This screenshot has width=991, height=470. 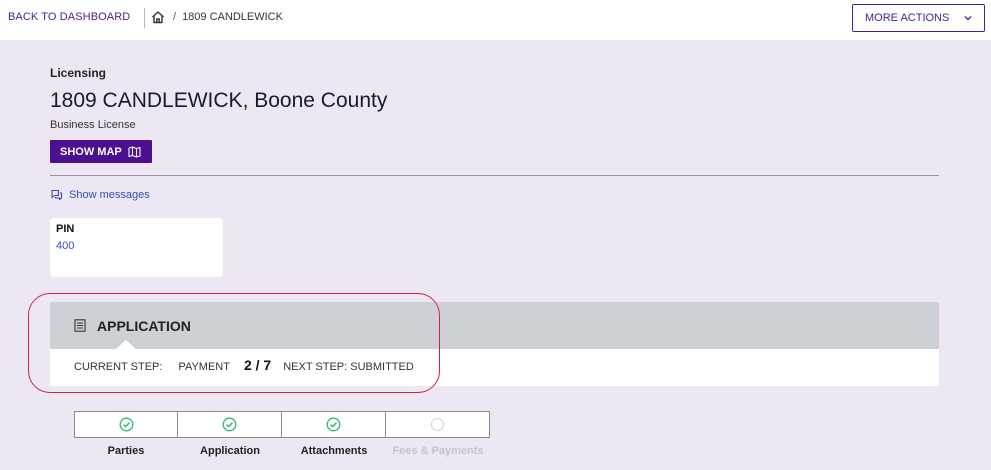 What do you see at coordinates (348, 367) in the screenshot?
I see `next-step: NEXT STEP: SUBMITTED` at bounding box center [348, 367].